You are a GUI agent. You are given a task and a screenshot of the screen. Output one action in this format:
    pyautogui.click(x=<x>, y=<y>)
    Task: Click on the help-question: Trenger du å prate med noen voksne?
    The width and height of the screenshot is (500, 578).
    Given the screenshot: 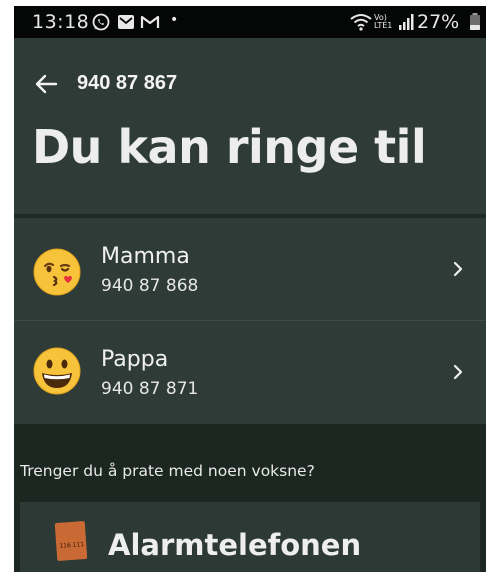 What is the action you would take?
    pyautogui.click(x=167, y=471)
    